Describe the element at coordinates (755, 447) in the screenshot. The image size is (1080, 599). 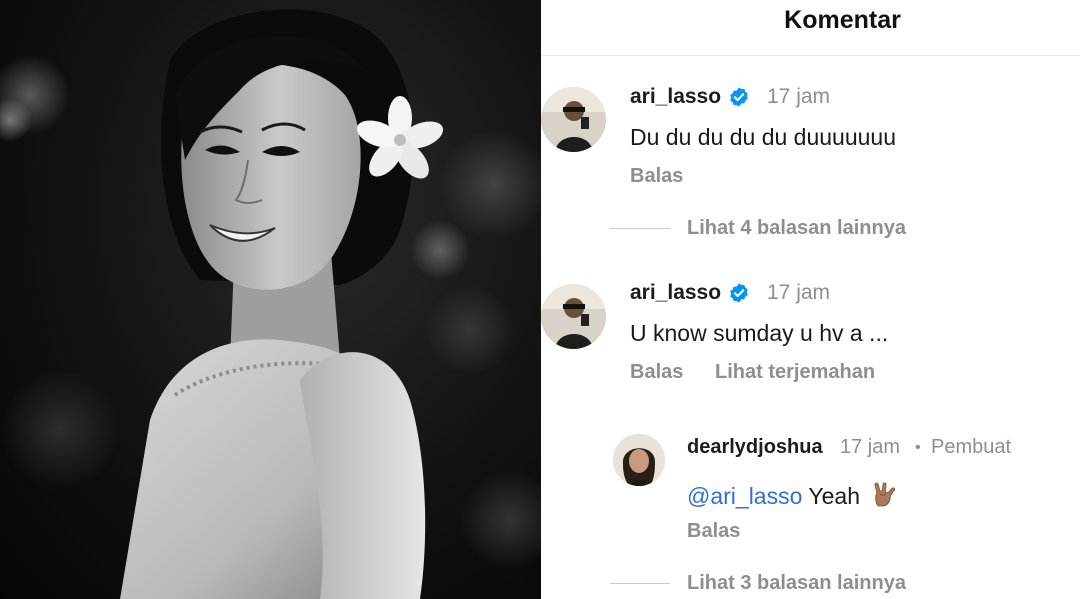
I see `reply-username: dearlydjoshua` at that location.